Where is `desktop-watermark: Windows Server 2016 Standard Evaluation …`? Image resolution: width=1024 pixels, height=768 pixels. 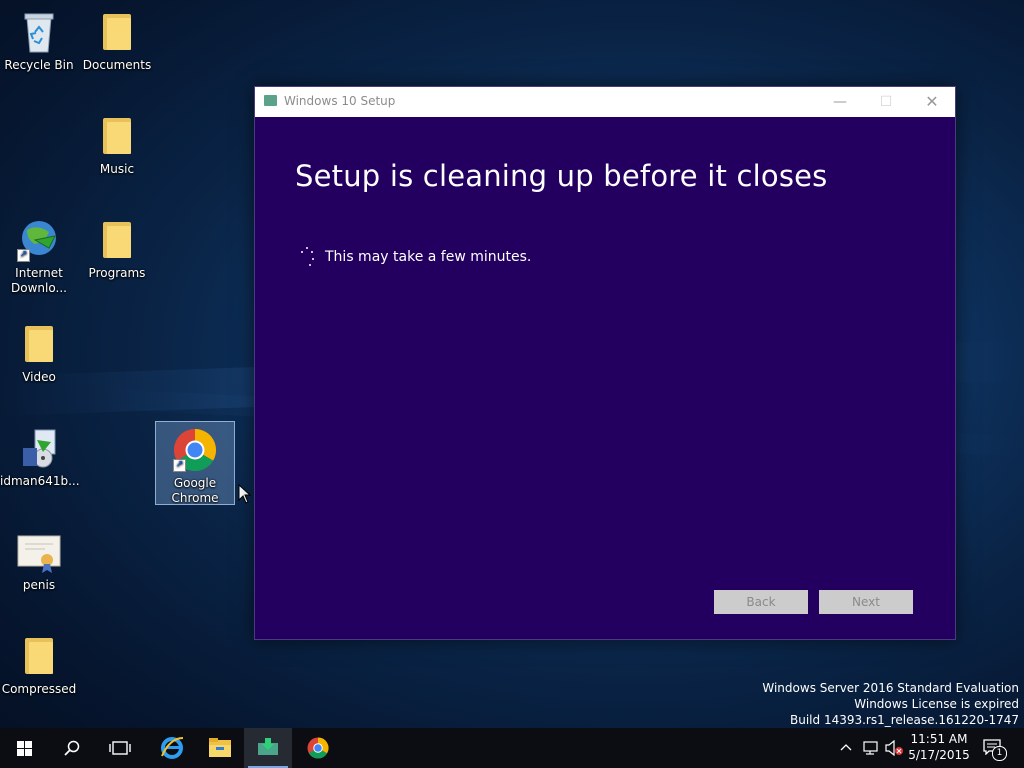 desktop-watermark: Windows Server 2016 Standard Evaluation … is located at coordinates (890, 704).